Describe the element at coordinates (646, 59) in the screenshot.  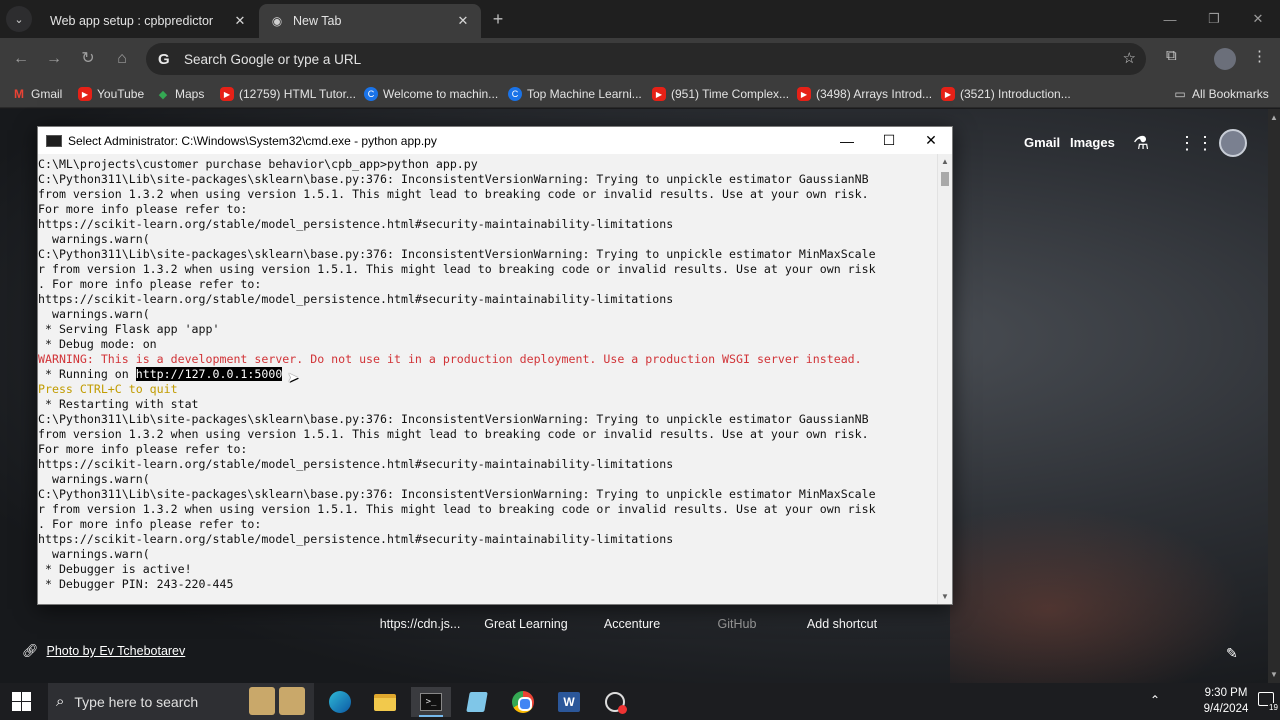
I see `address-bar: G Search Google or type a URL ☆` at that location.